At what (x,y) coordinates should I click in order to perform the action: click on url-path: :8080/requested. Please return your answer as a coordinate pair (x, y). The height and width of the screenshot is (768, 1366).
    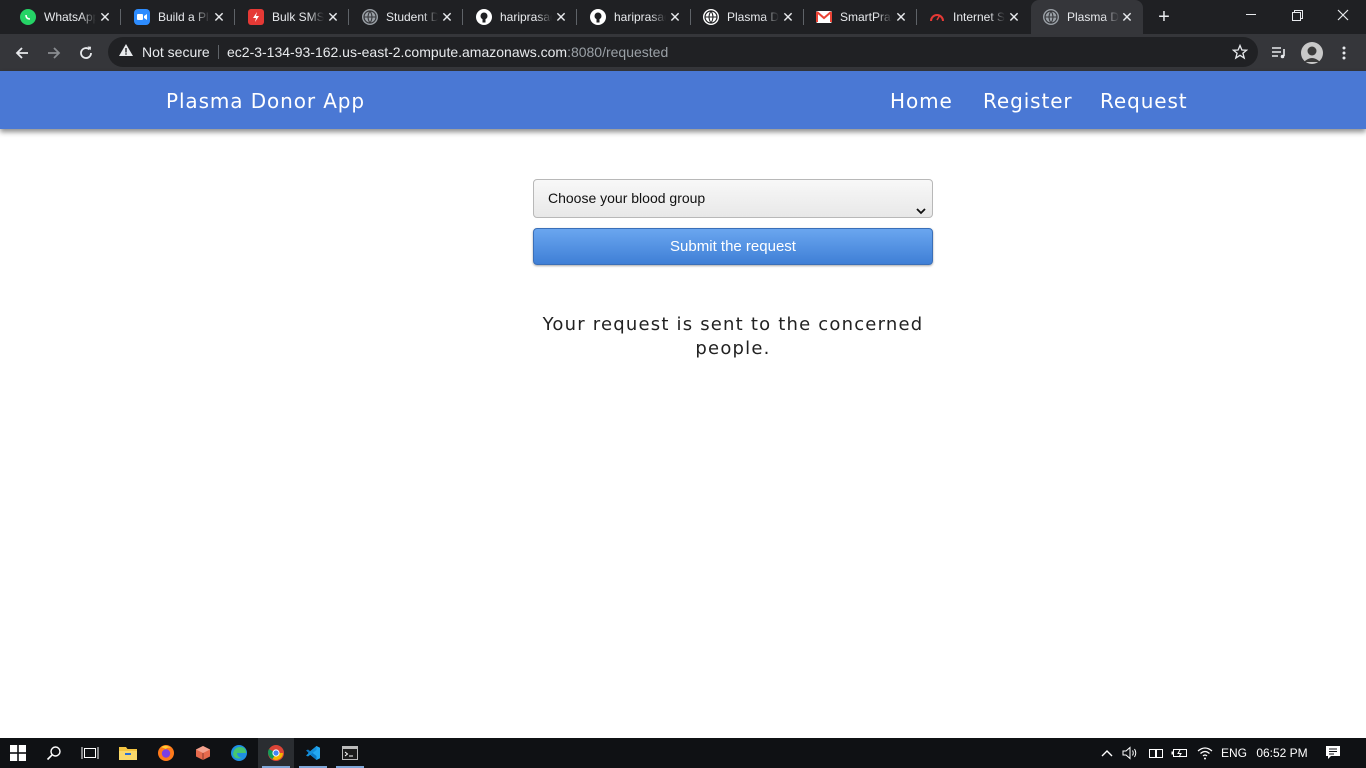
    Looking at the image, I should click on (618, 52).